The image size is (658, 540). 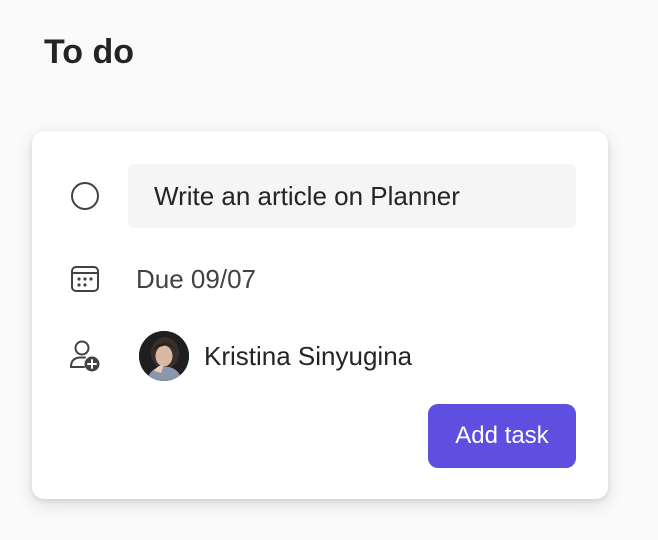 What do you see at coordinates (502, 436) in the screenshot?
I see `add-task-button: Add task` at bounding box center [502, 436].